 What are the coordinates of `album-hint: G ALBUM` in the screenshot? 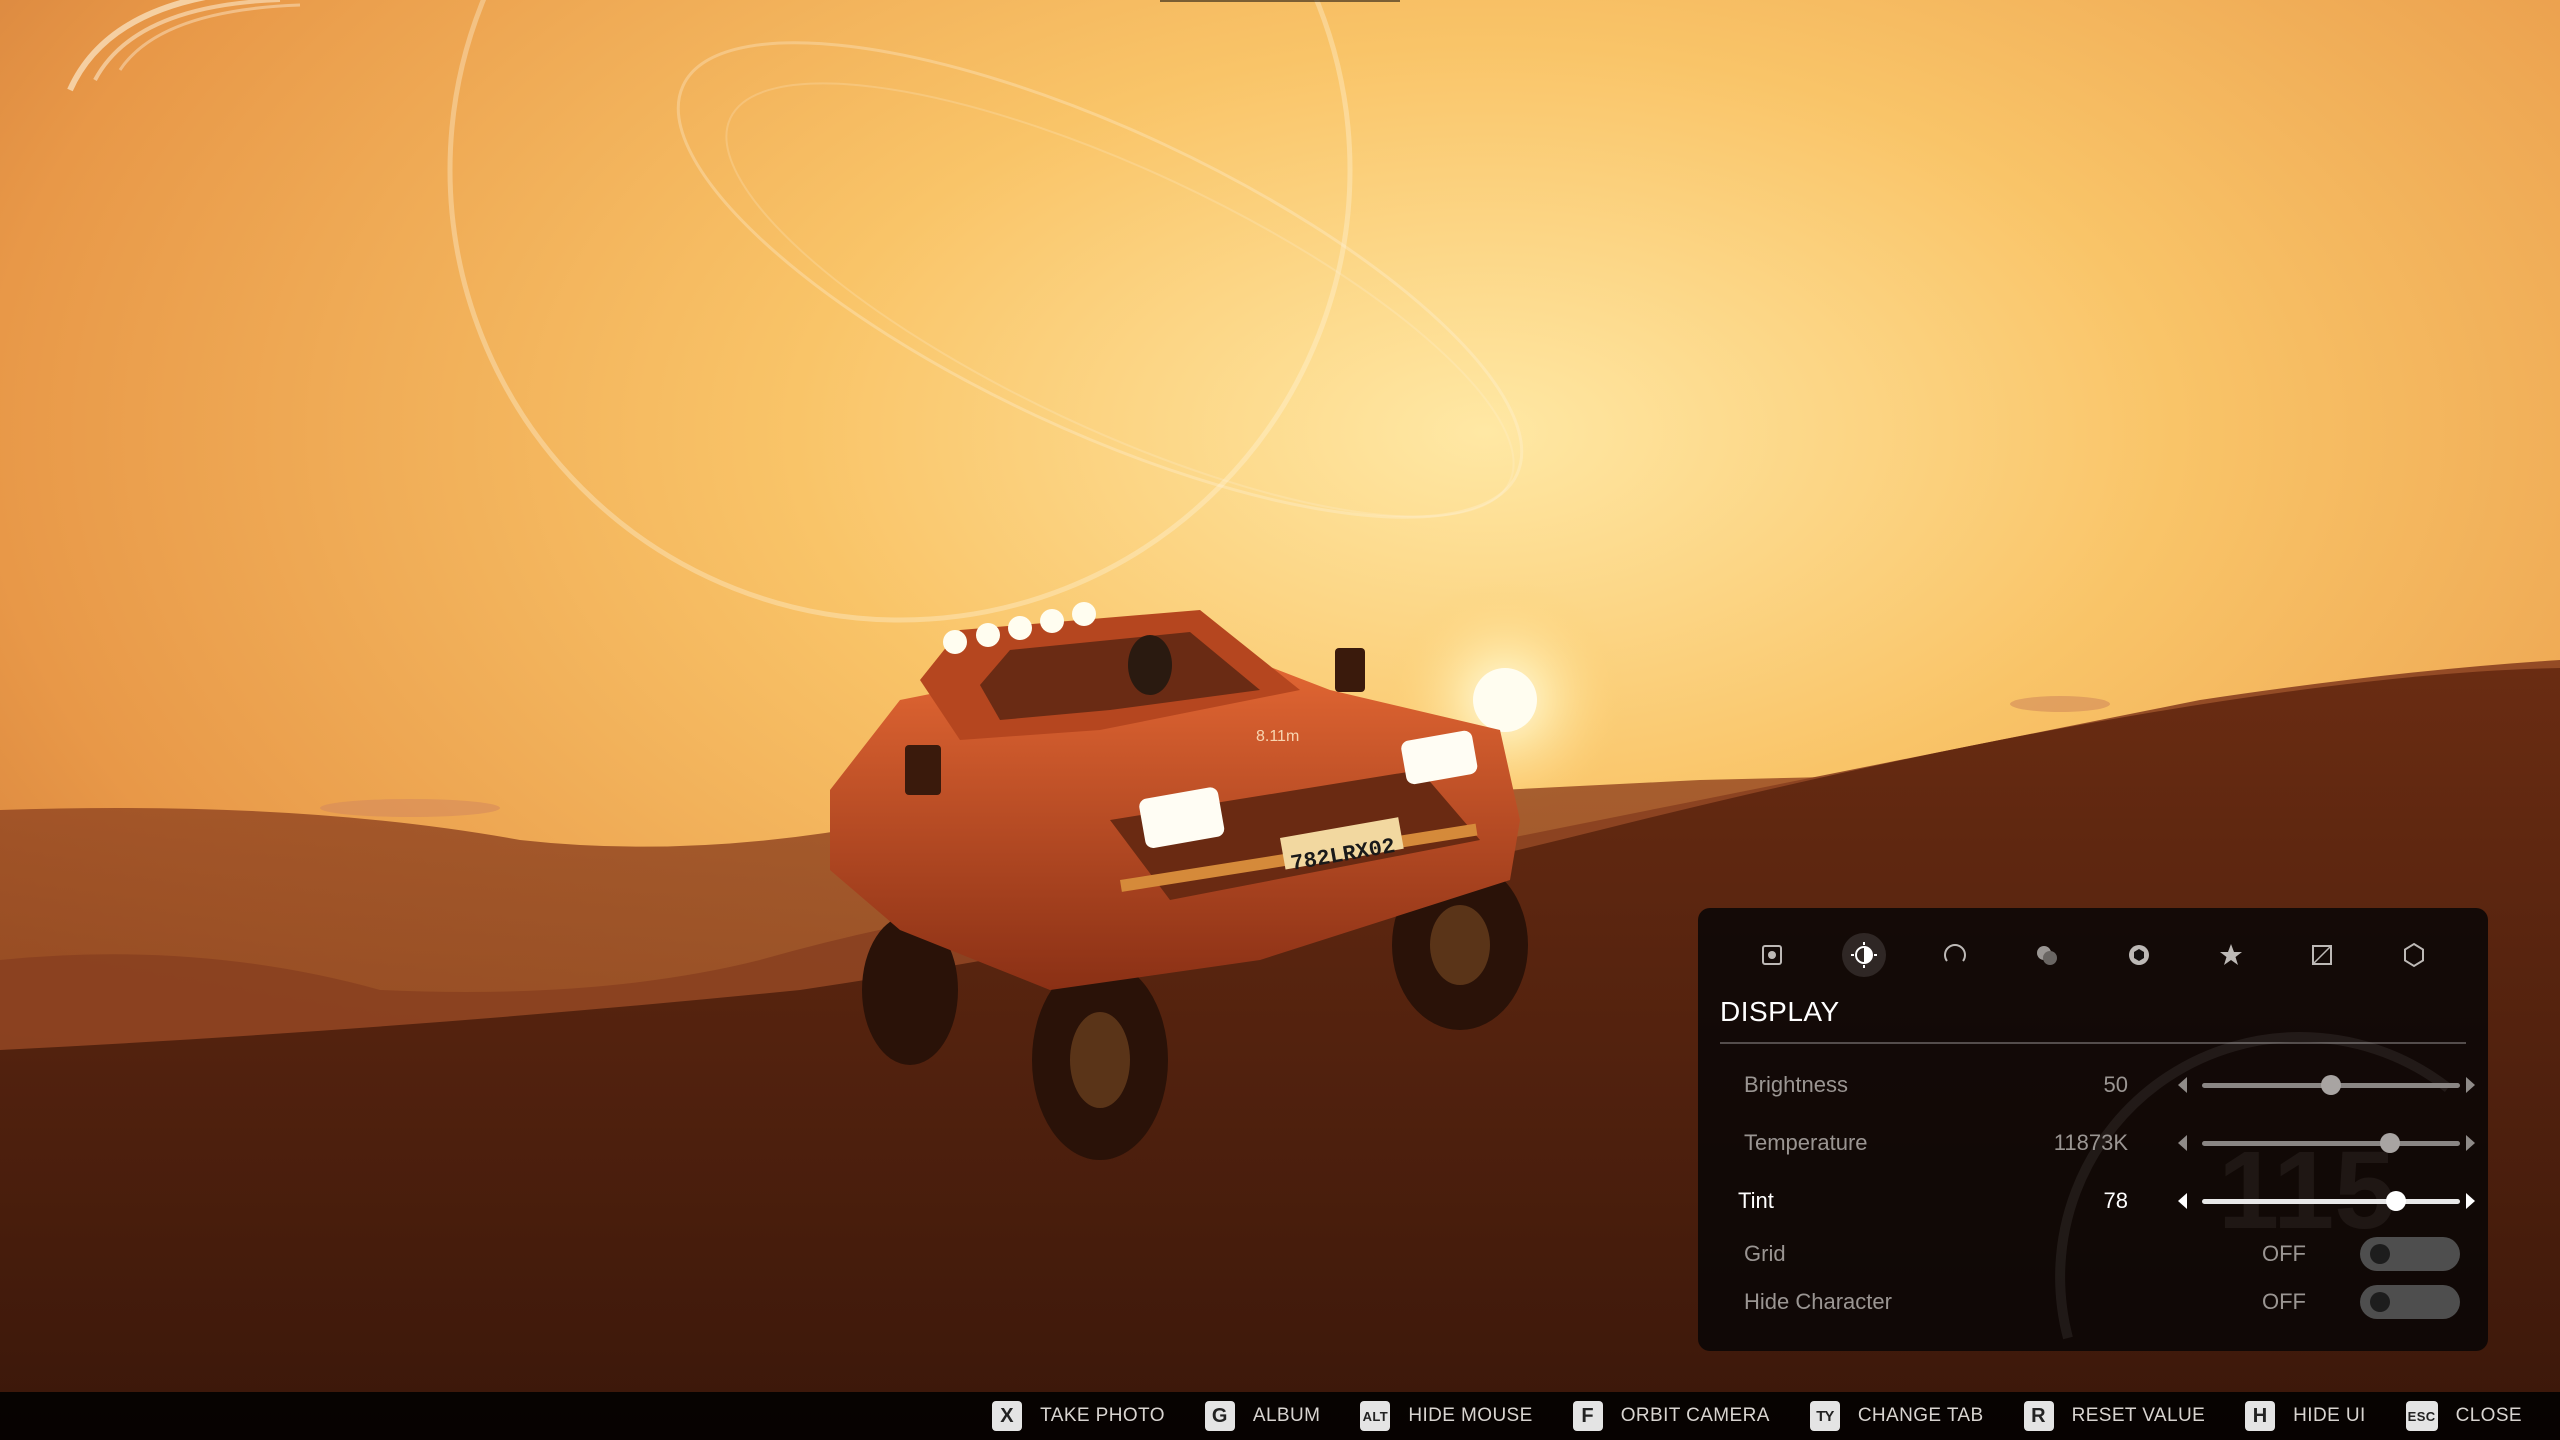 It's located at (1262, 1416).